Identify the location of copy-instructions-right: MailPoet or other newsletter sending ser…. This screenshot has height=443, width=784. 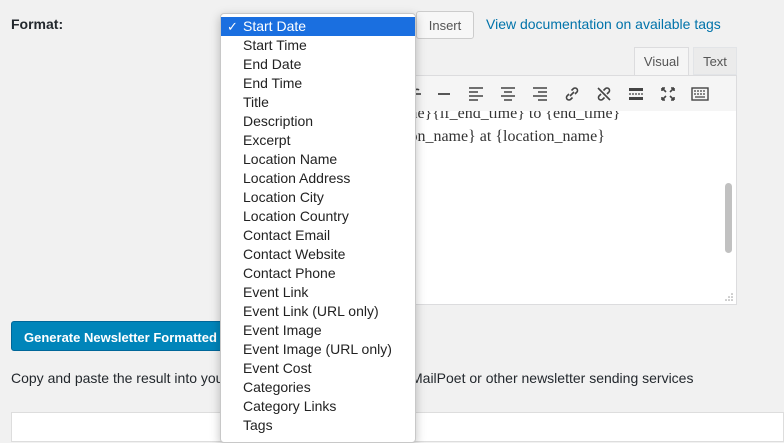
(552, 378).